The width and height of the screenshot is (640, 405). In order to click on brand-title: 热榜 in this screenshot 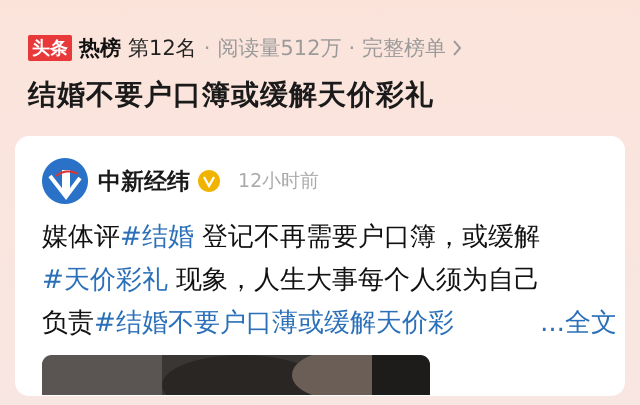, I will do `click(100, 48)`.